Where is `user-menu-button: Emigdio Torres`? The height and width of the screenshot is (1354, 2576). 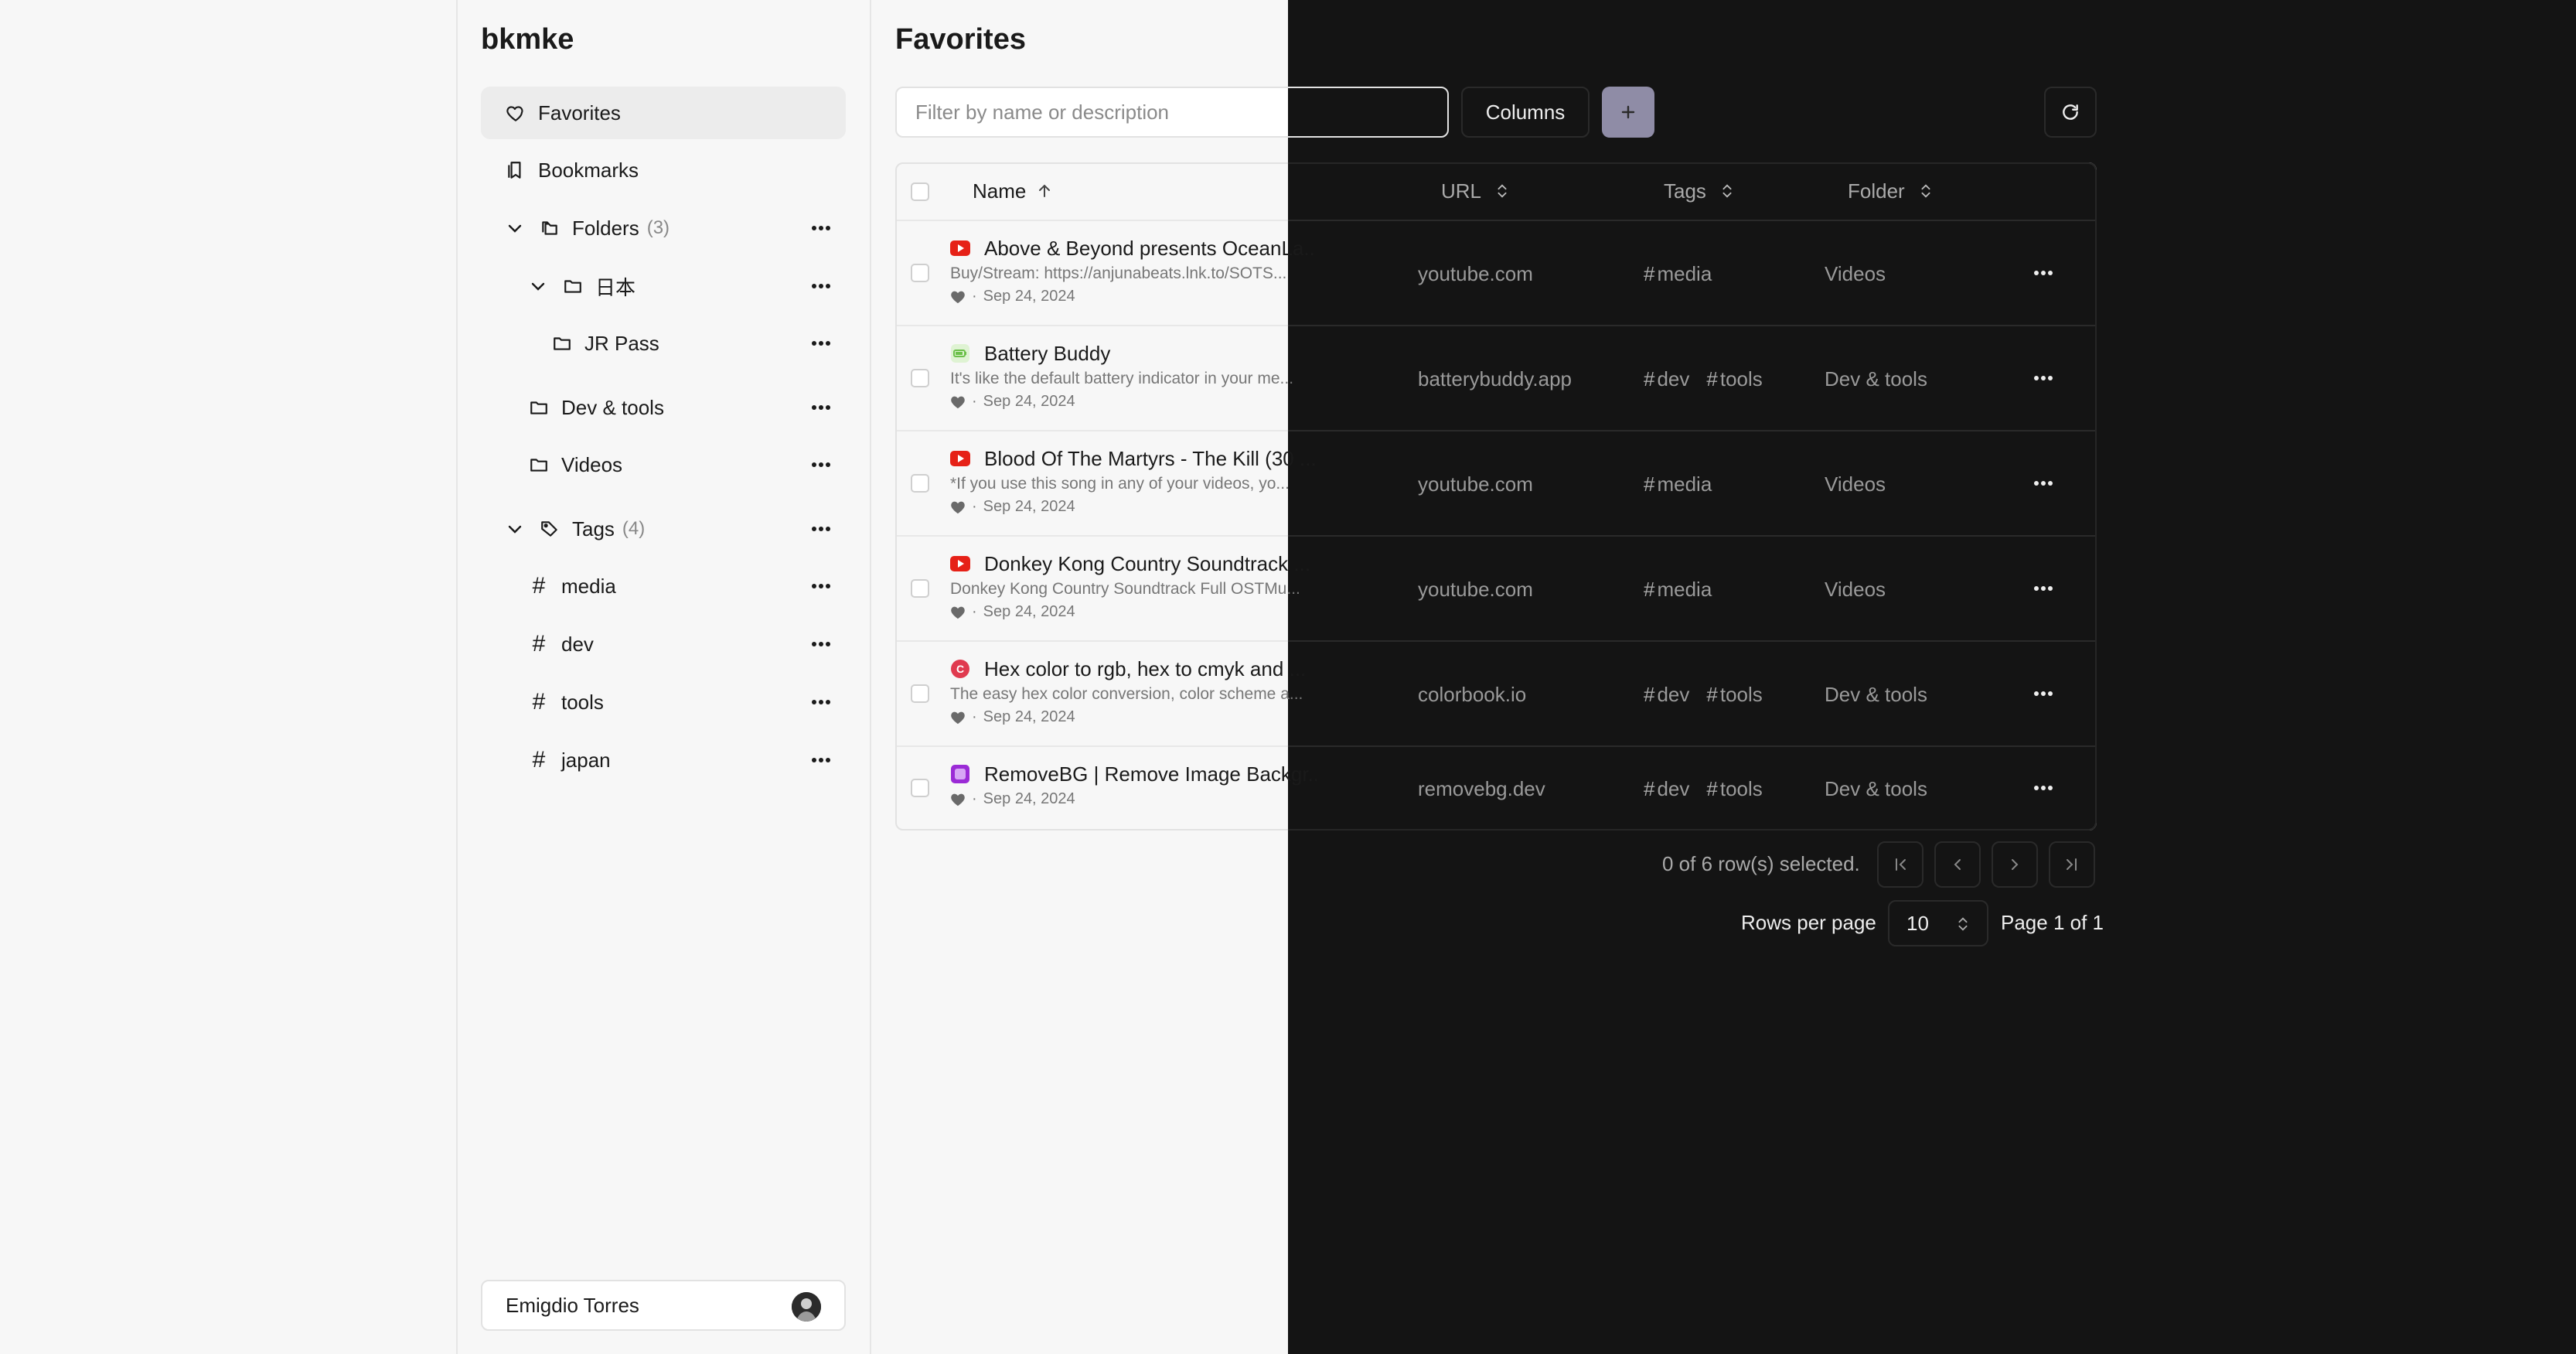
user-menu-button: Emigdio Torres is located at coordinates (663, 1305).